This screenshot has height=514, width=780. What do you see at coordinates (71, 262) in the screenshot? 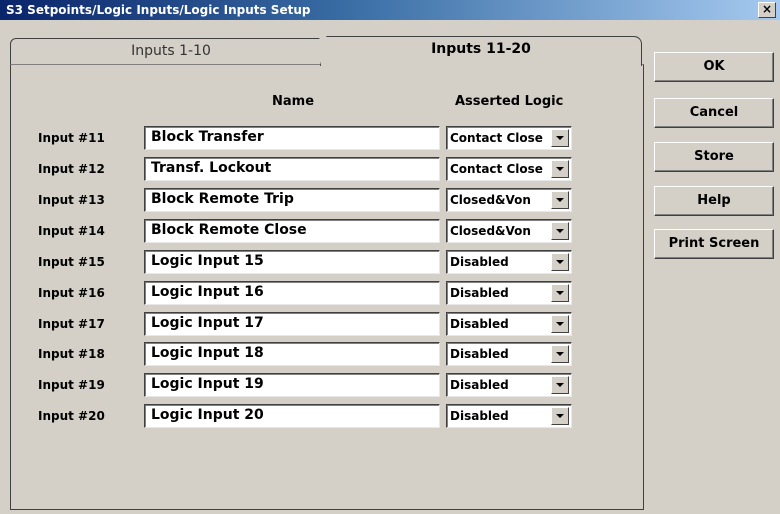
I see `input-15-label: Input #15` at bounding box center [71, 262].